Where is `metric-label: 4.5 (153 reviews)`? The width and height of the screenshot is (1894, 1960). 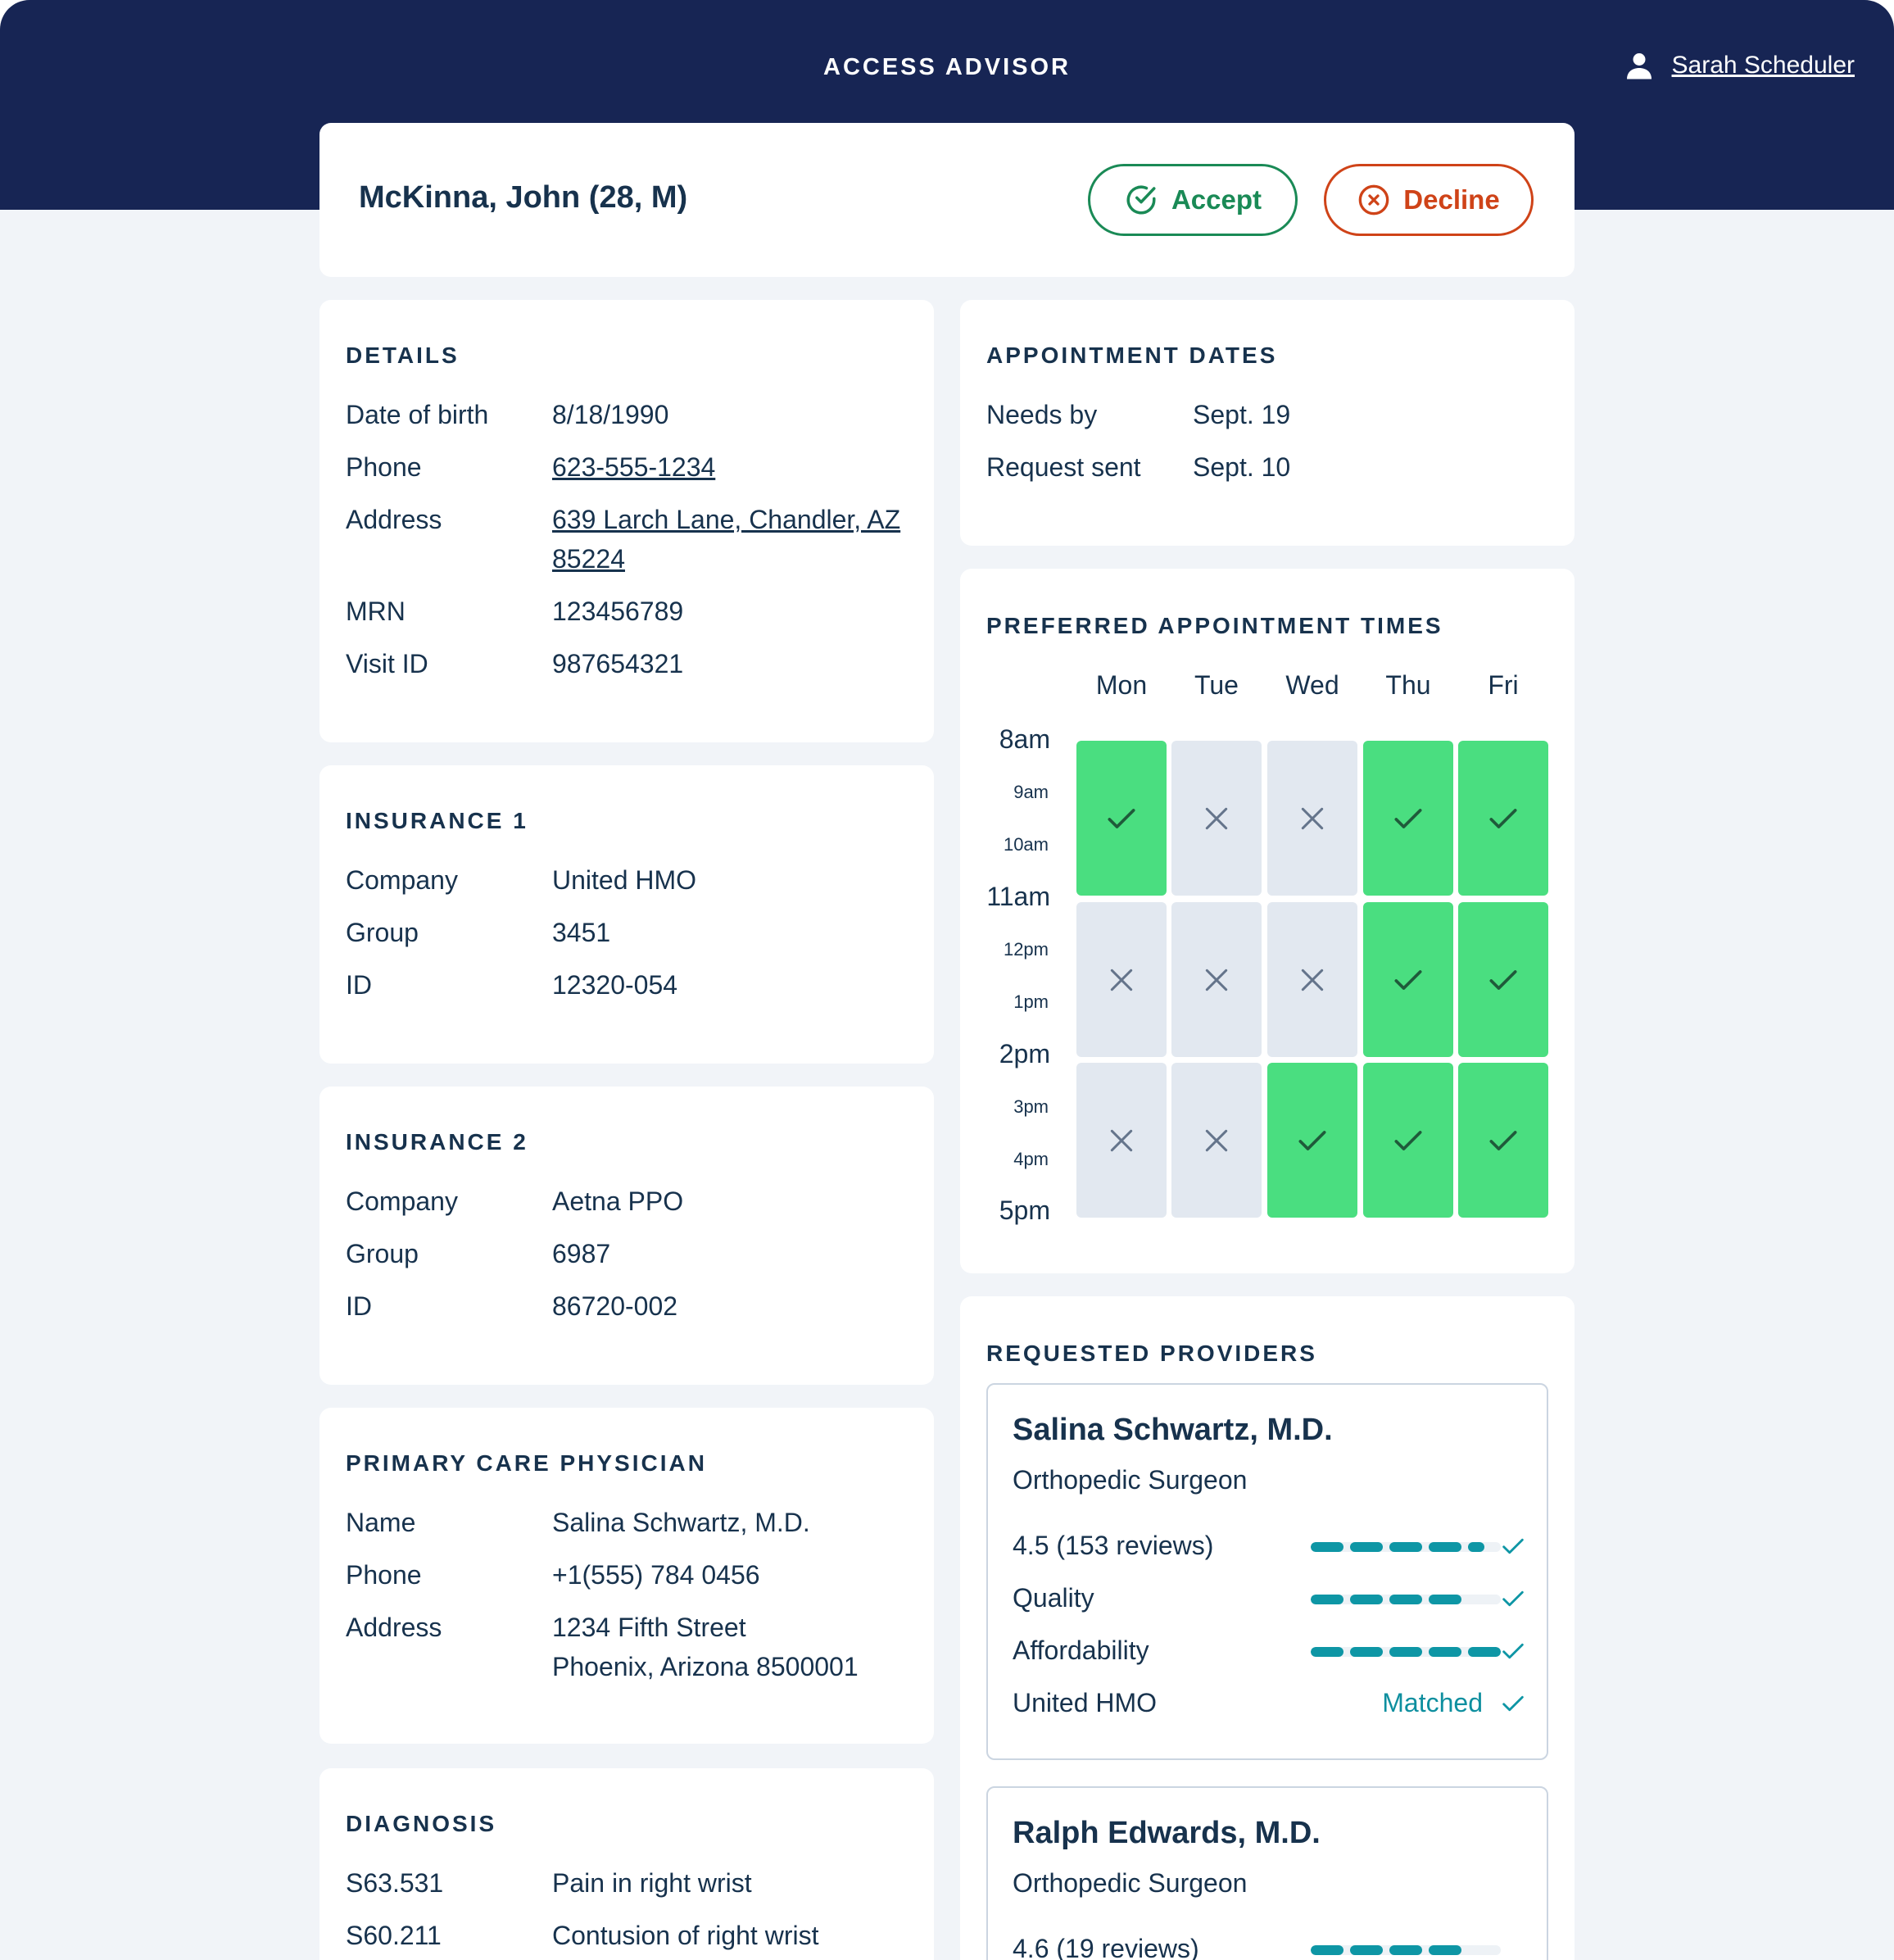 metric-label: 4.5 (153 reviews) is located at coordinates (1113, 1545).